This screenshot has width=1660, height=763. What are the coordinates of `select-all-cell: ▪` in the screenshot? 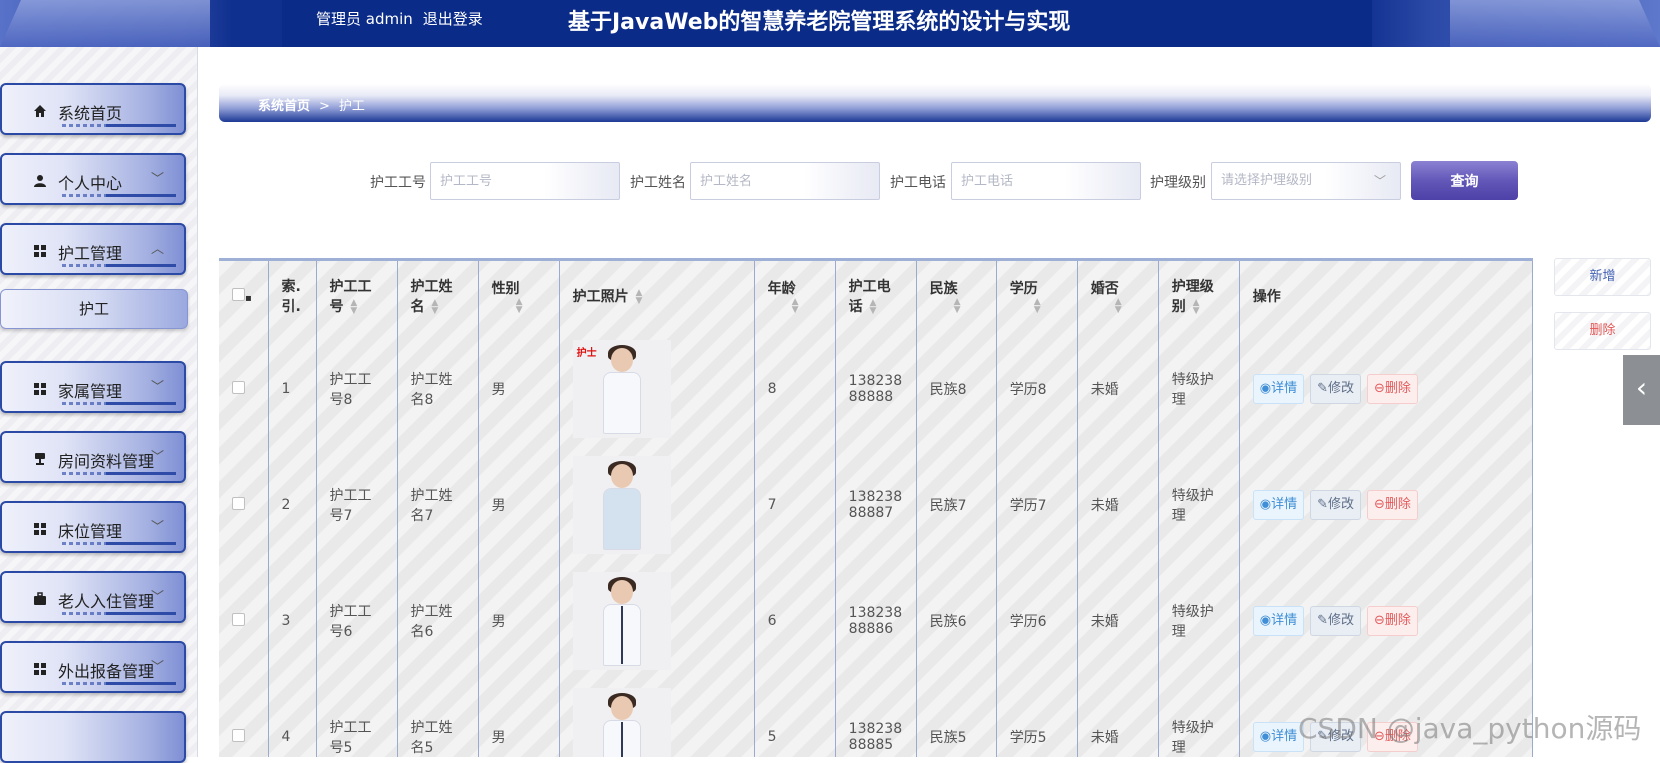 It's located at (244, 296).